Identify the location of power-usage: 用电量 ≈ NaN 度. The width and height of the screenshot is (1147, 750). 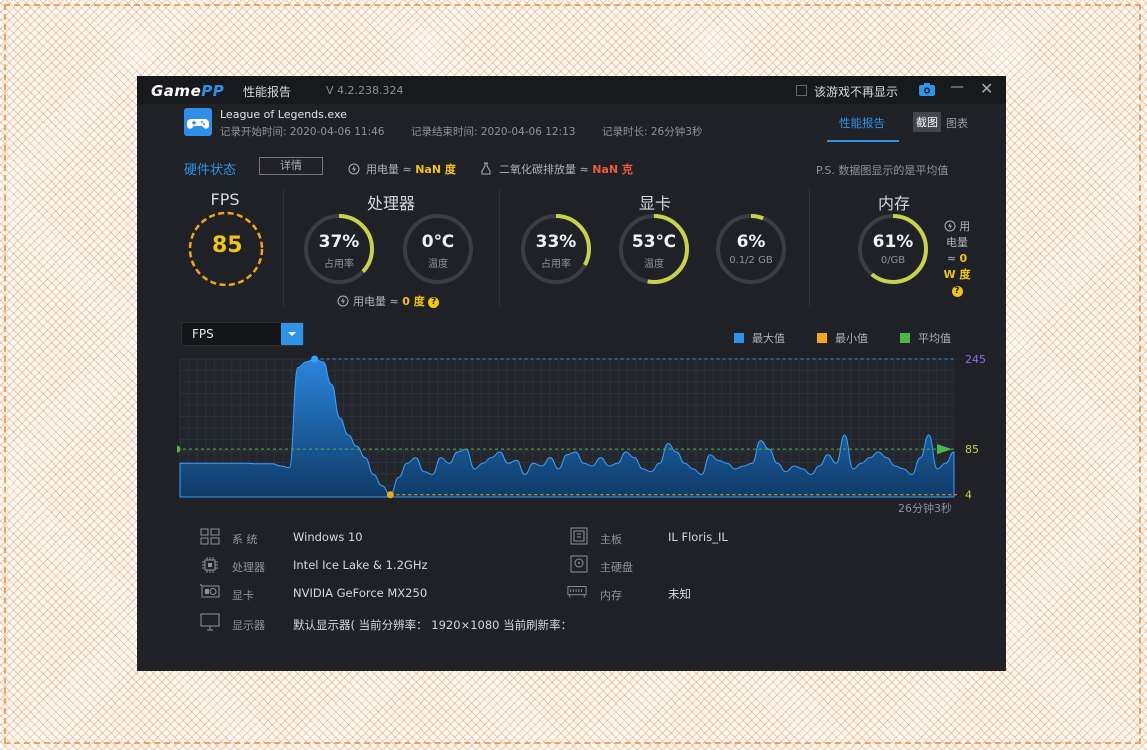
(402, 169).